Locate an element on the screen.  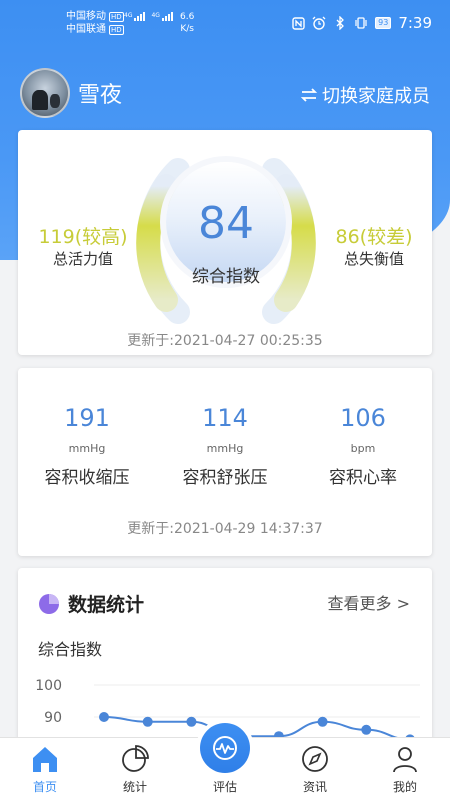
y-tick-label: 100 is located at coordinates (48, 686).